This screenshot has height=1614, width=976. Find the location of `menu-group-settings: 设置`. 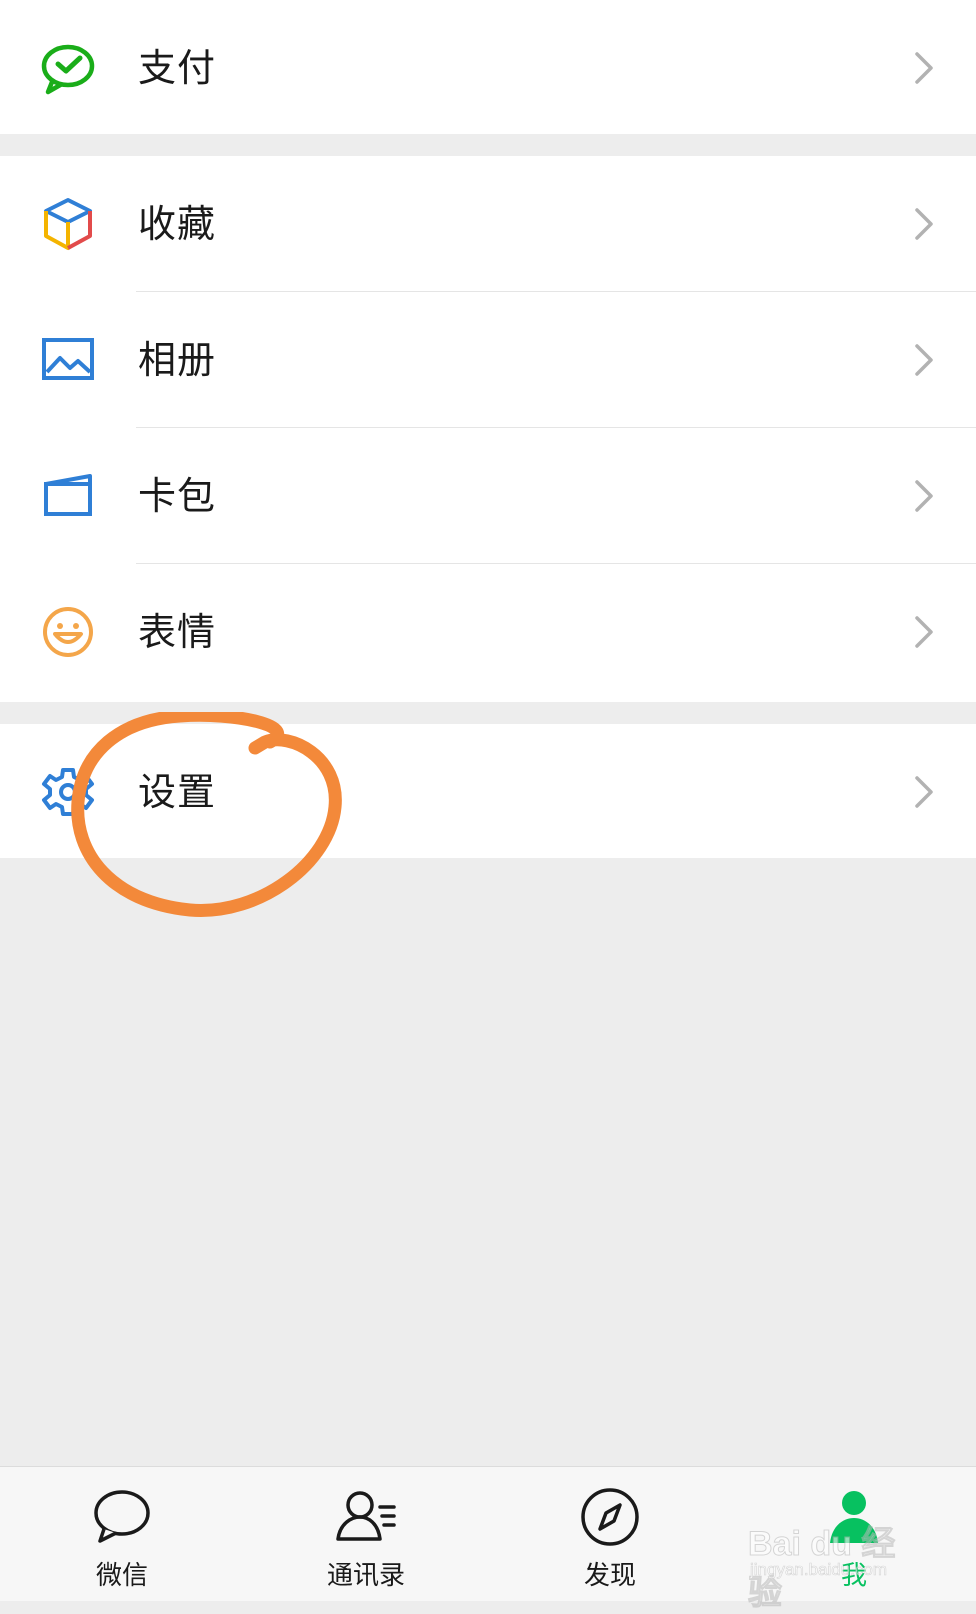

menu-group-settings: 设置 is located at coordinates (488, 791).